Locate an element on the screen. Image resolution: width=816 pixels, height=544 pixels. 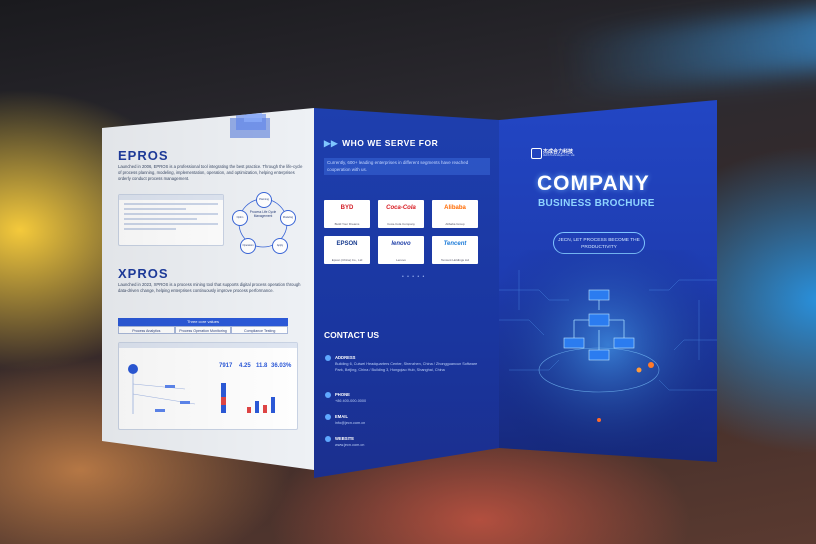
client-logo-epson: EPSON Epson (China) Co., Ltd is located at coordinates (347, 250).